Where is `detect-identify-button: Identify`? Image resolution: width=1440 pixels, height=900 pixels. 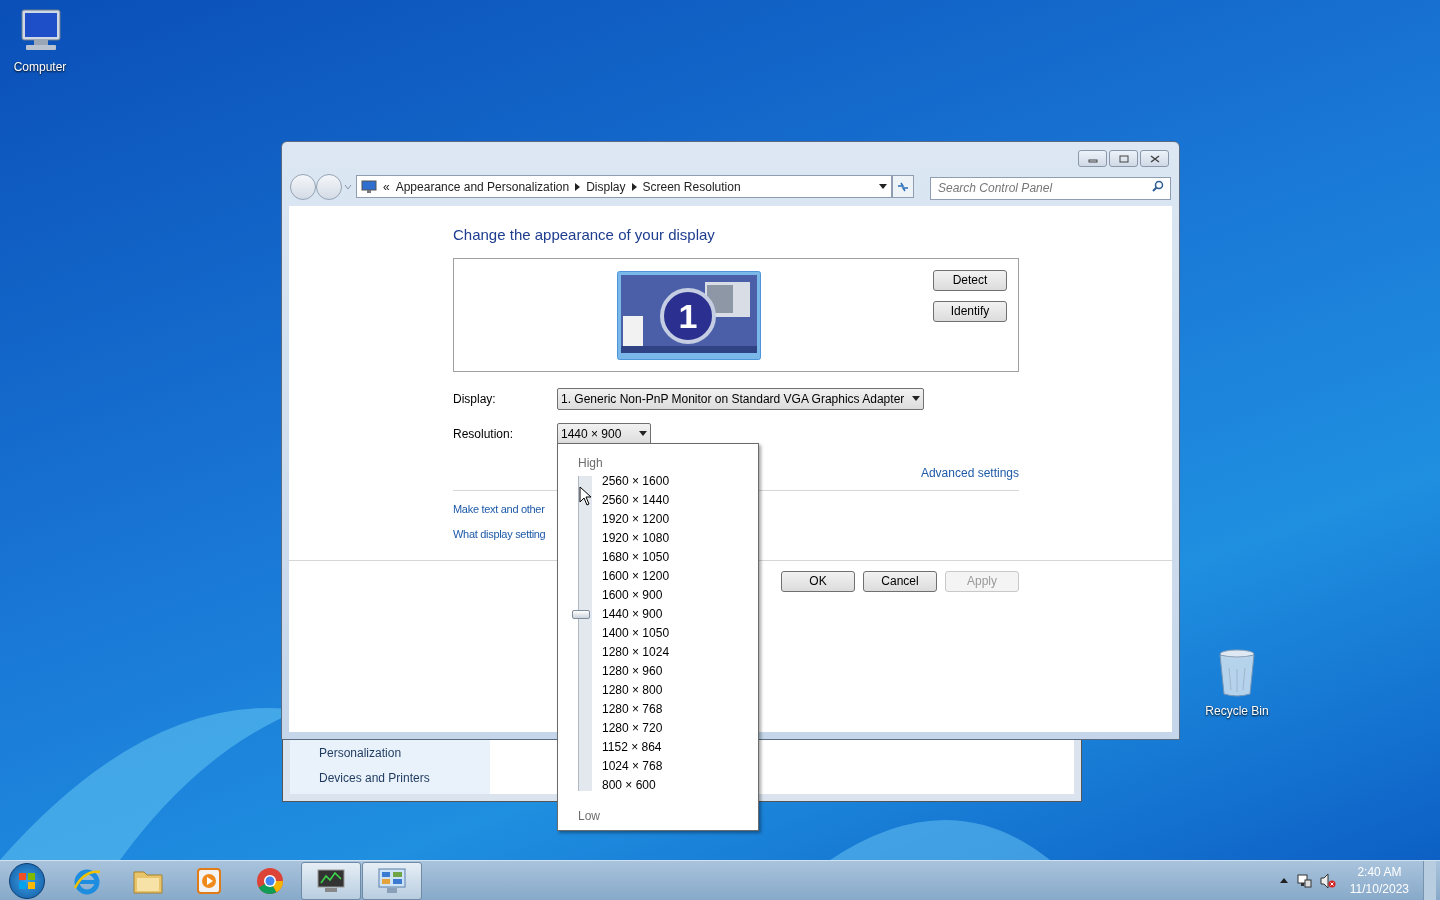 detect-identify-button: Identify is located at coordinates (970, 311).